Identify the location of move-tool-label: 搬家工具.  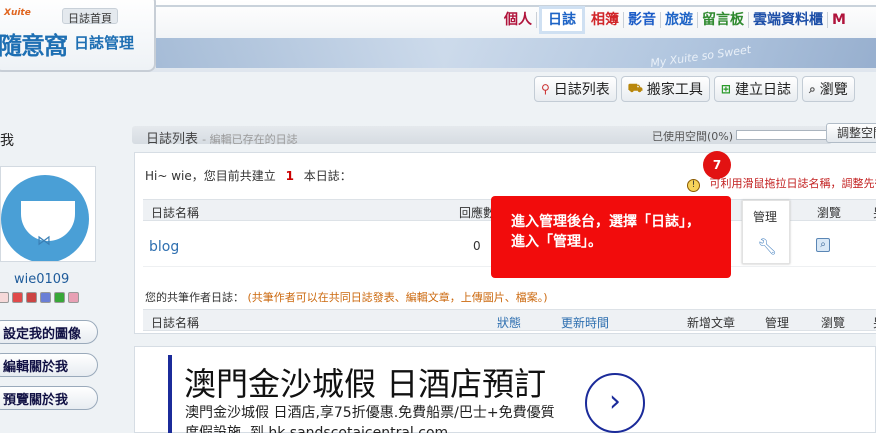
(674, 90).